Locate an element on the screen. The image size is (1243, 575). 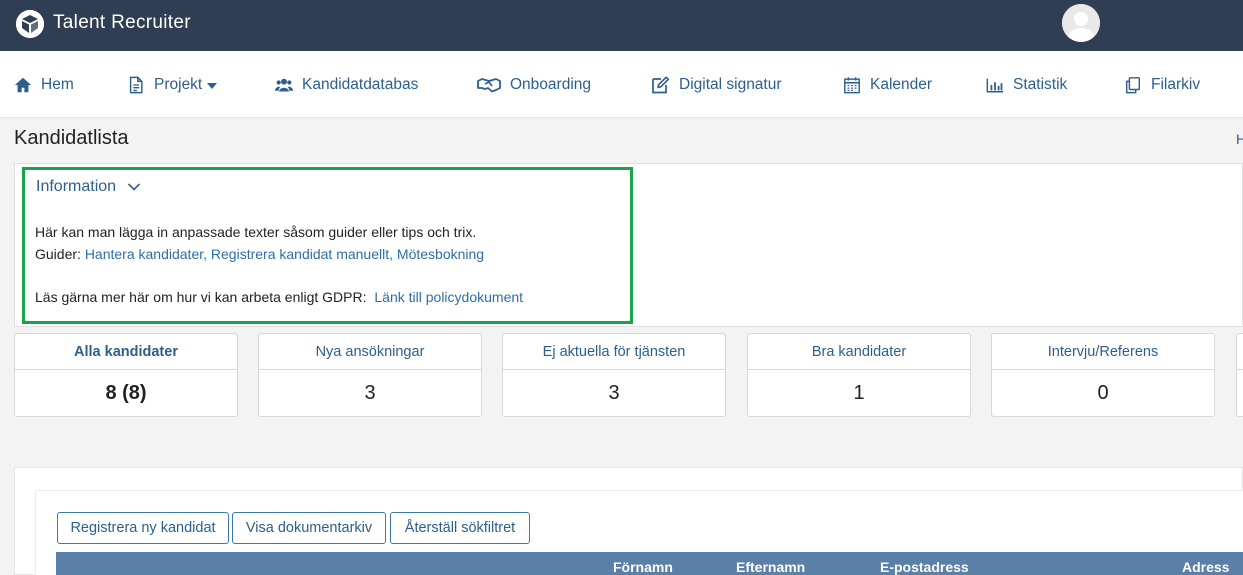
nav-item-projekt: Projekt is located at coordinates (172, 85).